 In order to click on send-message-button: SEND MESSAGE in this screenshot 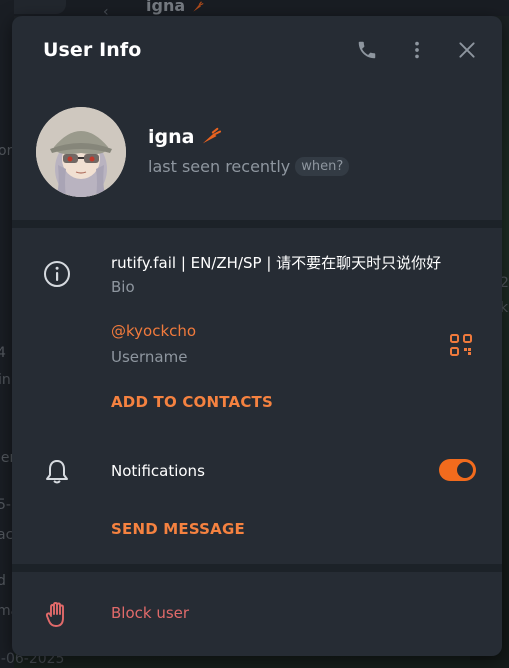, I will do `click(178, 529)`.